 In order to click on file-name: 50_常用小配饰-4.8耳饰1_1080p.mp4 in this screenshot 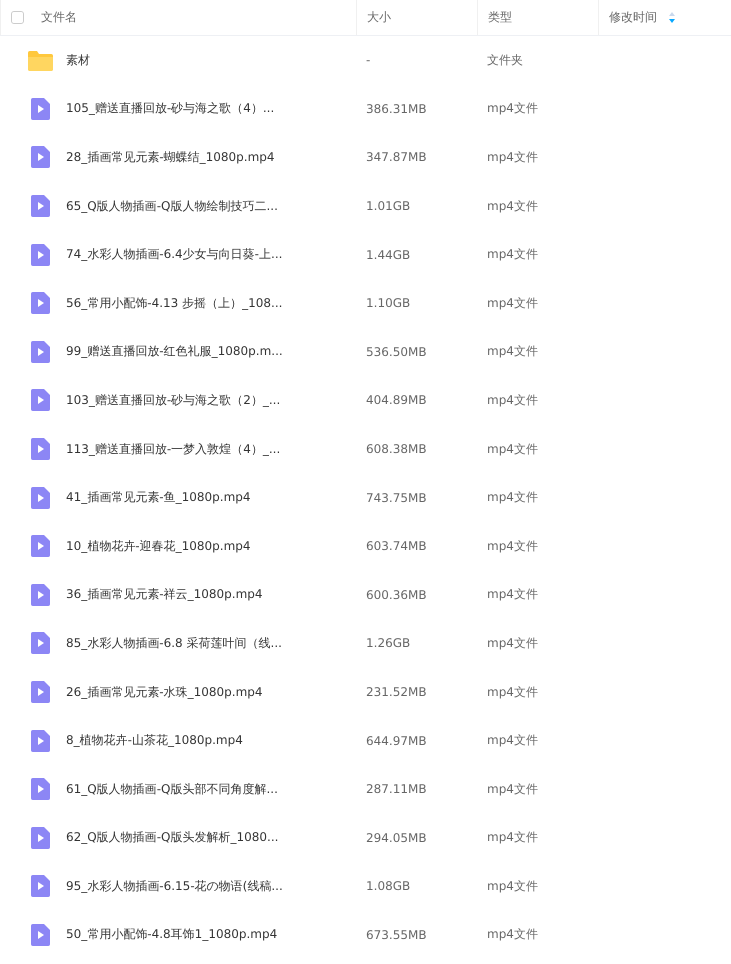, I will do `click(172, 935)`.